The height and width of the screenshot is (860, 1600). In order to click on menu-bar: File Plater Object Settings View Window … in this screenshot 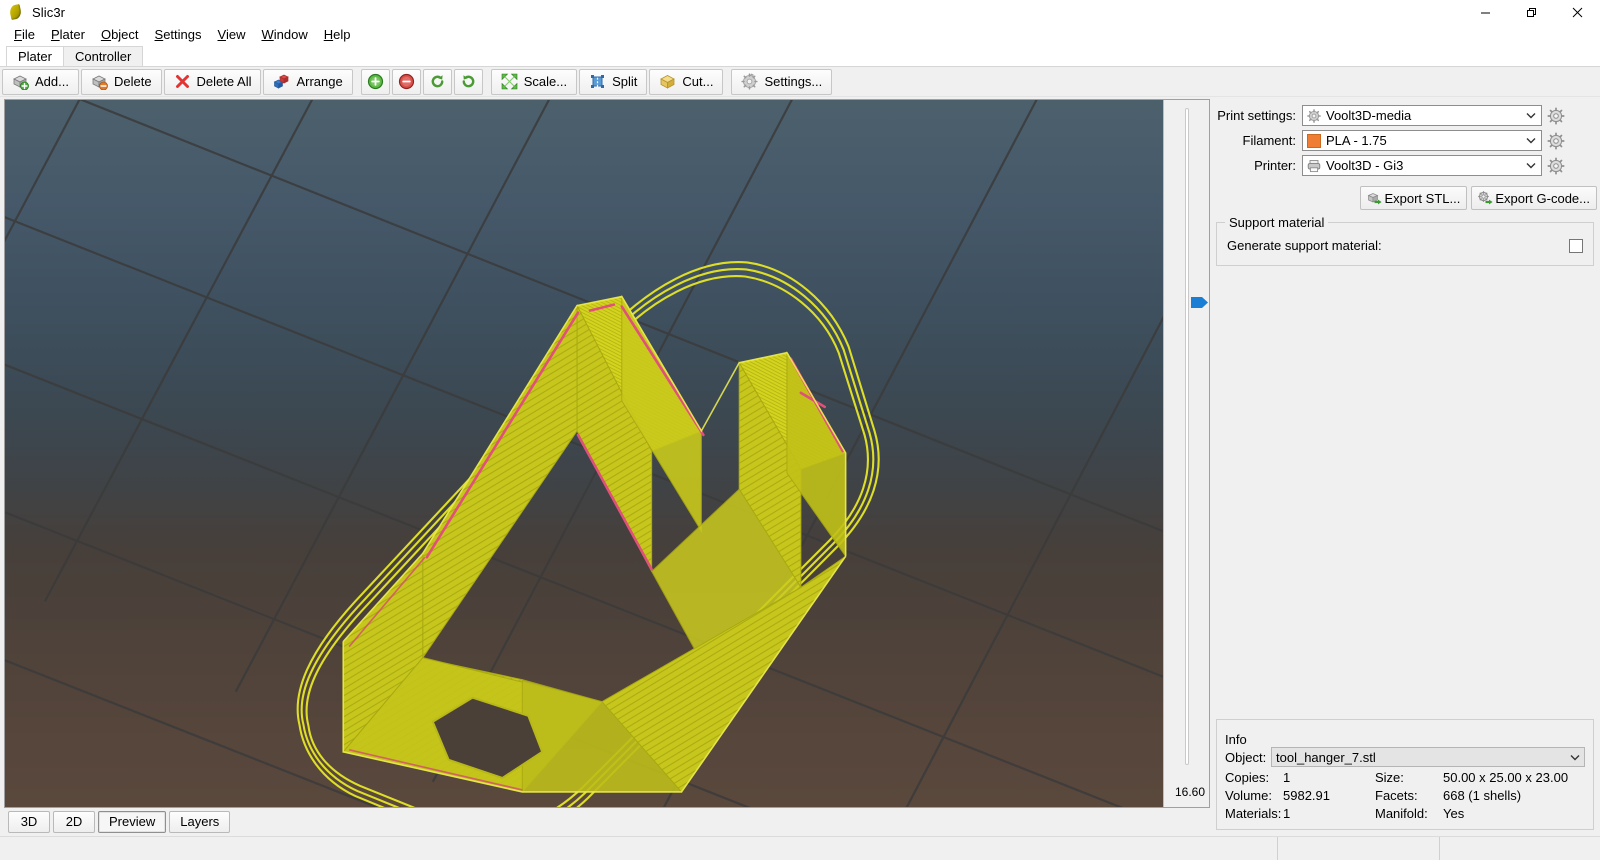, I will do `click(800, 34)`.